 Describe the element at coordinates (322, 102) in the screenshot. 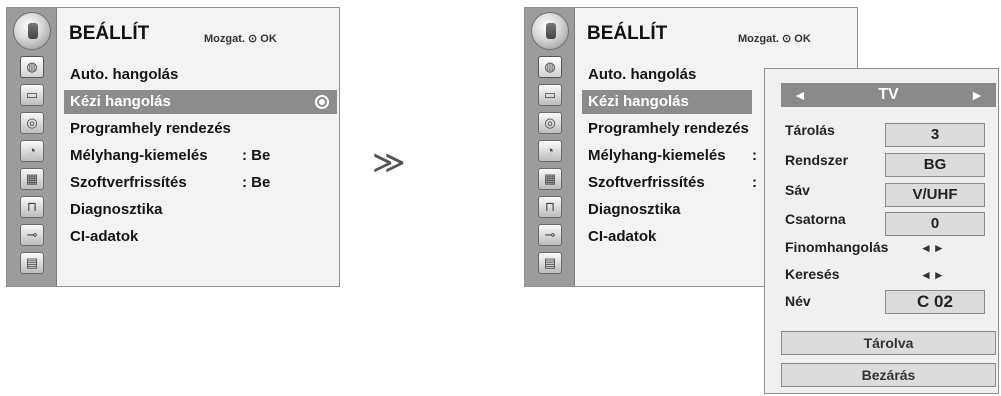

I see `radio-selected-icon` at that location.